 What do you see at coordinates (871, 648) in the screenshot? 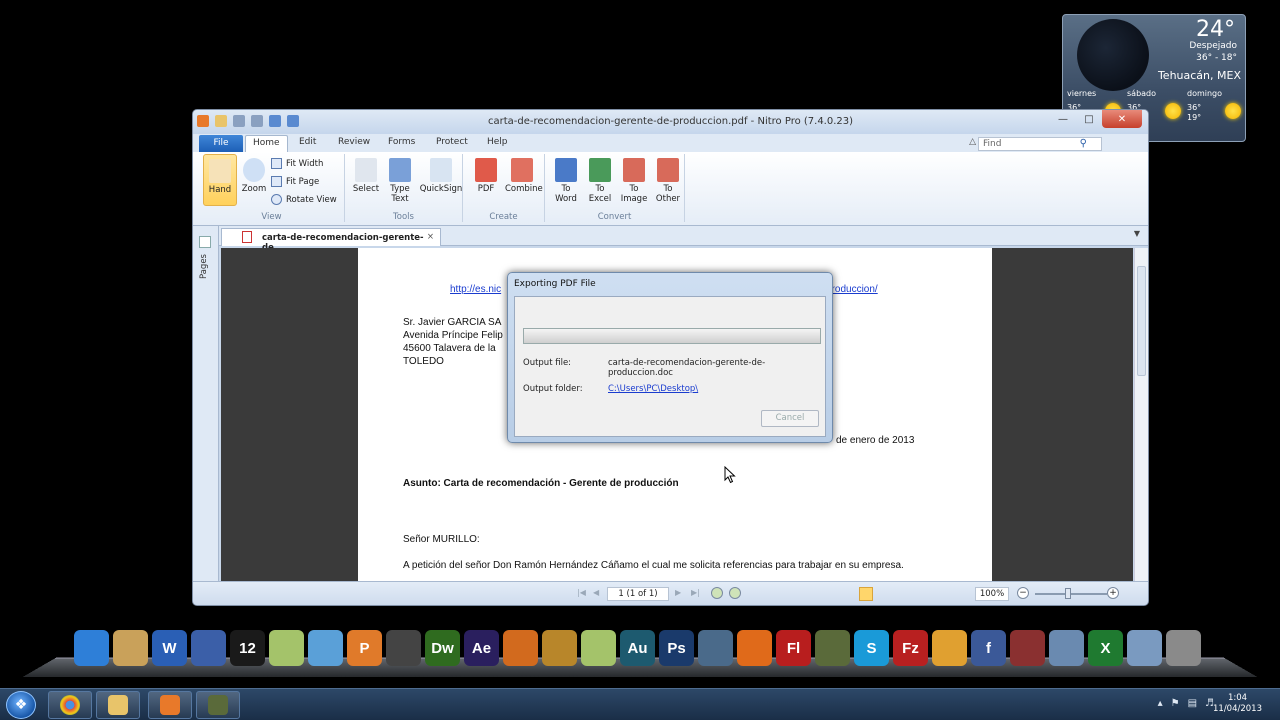
I see `skype-icon: S` at bounding box center [871, 648].